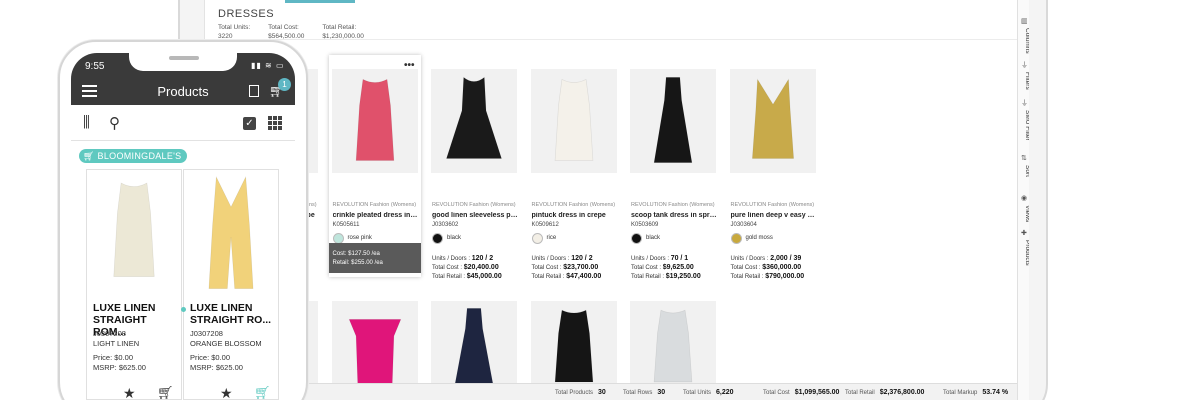 This screenshot has width=1200, height=400. I want to click on stat-label: Total Cost:, so click(283, 27).